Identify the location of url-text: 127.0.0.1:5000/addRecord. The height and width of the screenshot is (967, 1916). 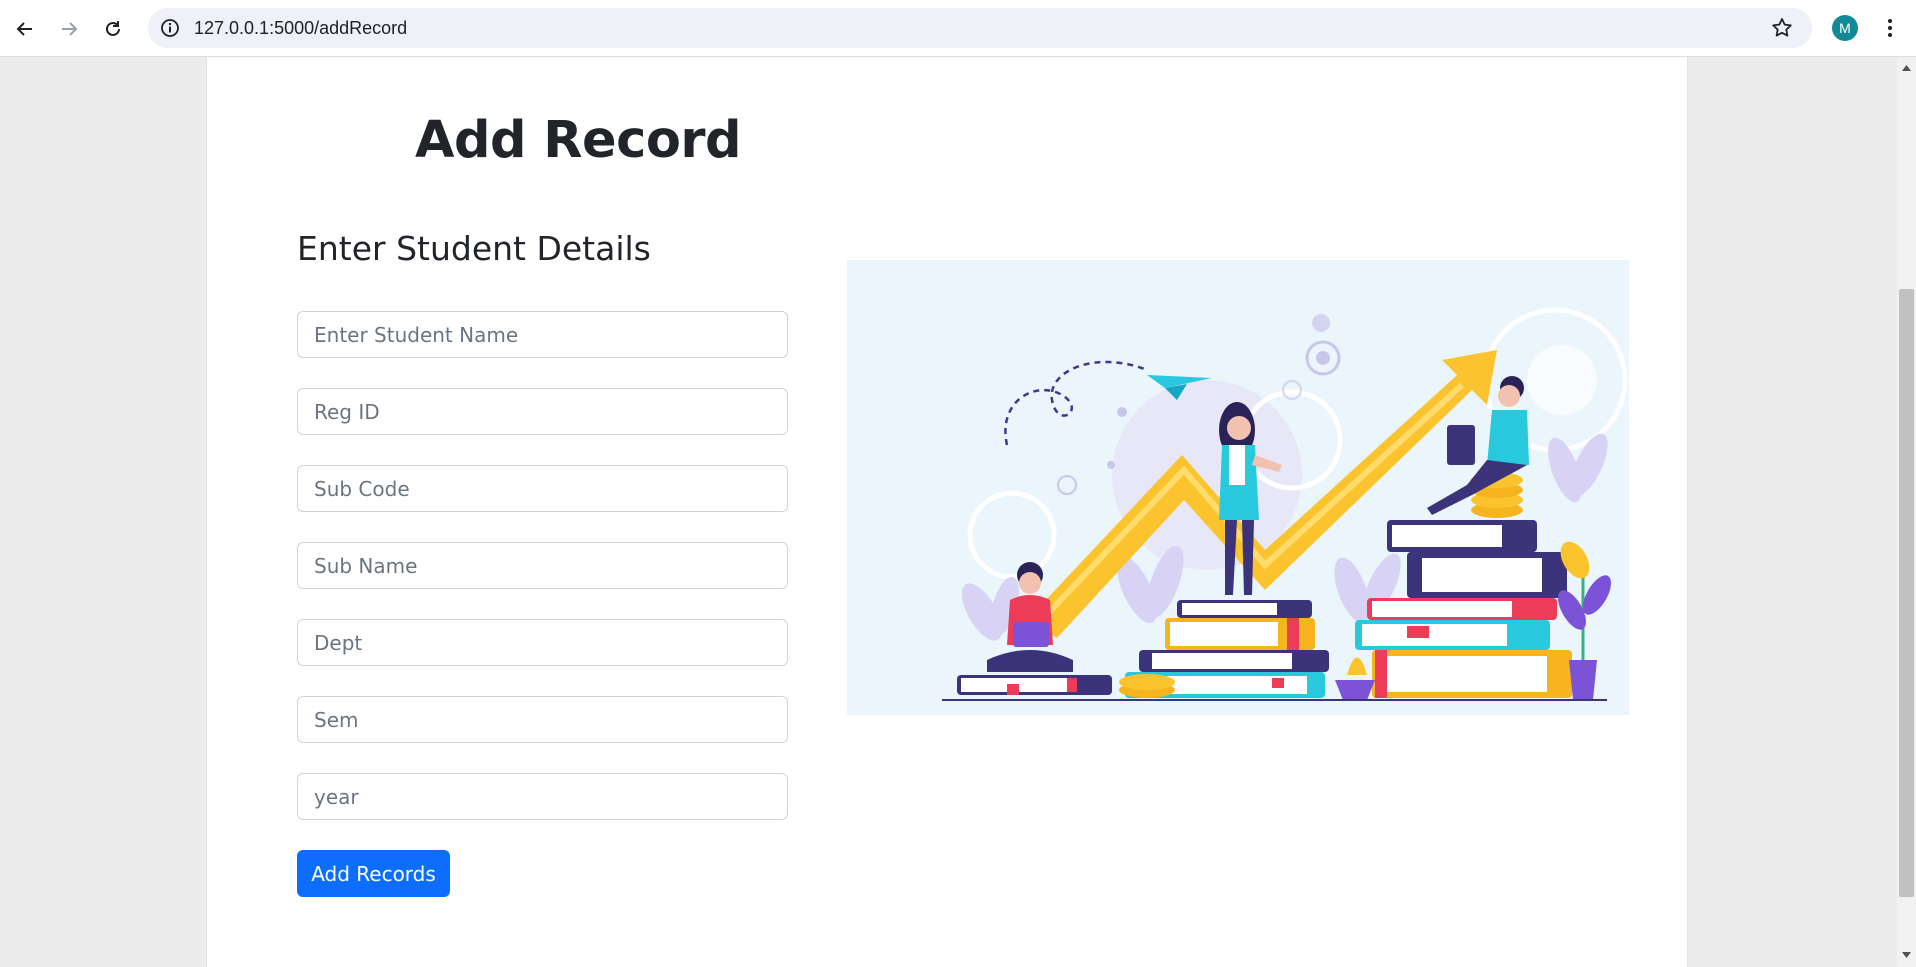
(300, 28).